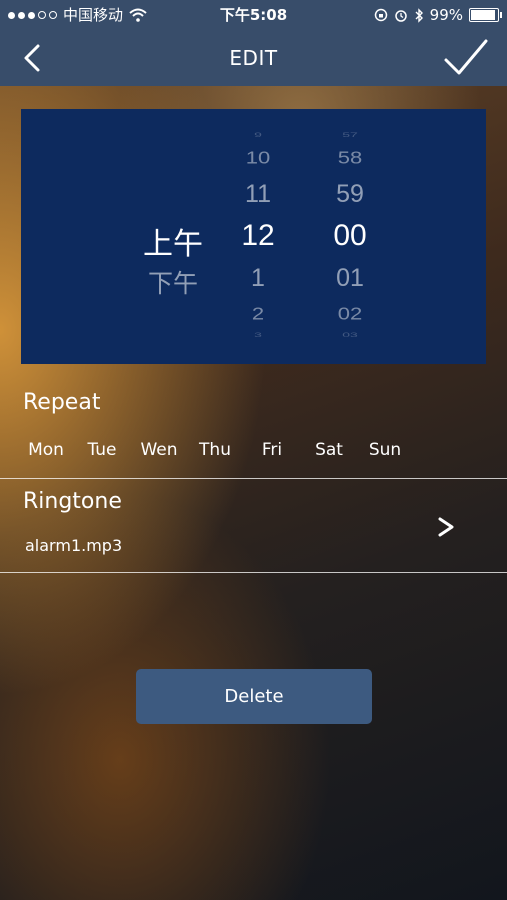 The height and width of the screenshot is (900, 507). What do you see at coordinates (419, 15) in the screenshot?
I see `bluetooth-icon` at bounding box center [419, 15].